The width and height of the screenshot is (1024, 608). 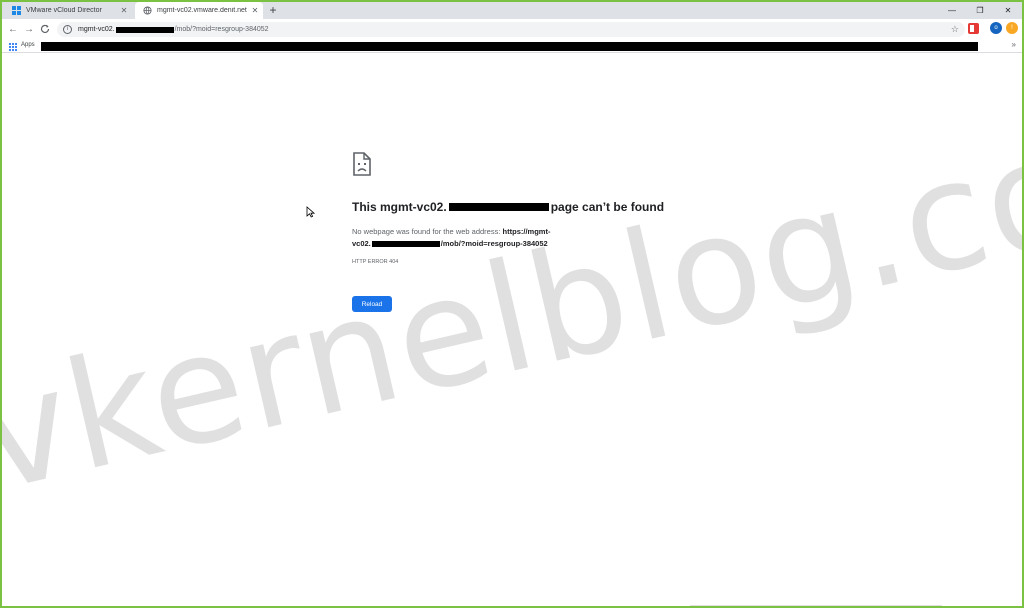 What do you see at coordinates (607, 207) in the screenshot?
I see `error-title-suffix: page can’t be found` at bounding box center [607, 207].